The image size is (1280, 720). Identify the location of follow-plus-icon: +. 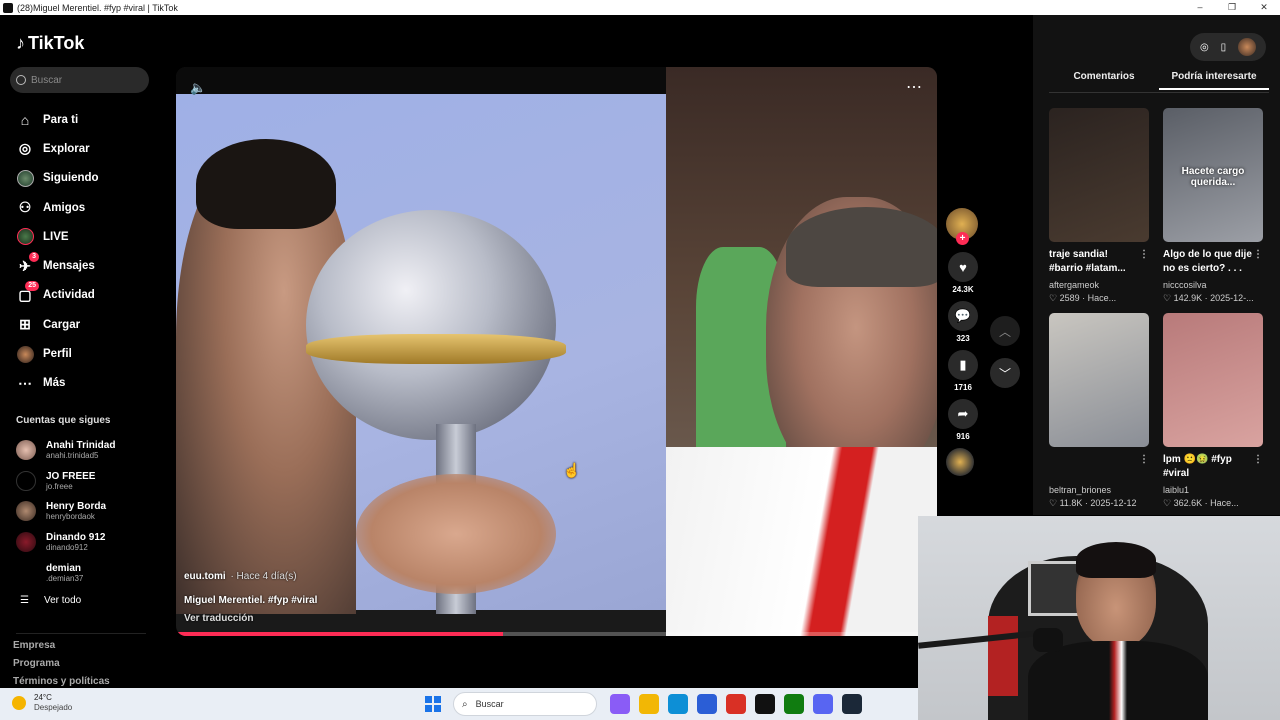
(962, 238).